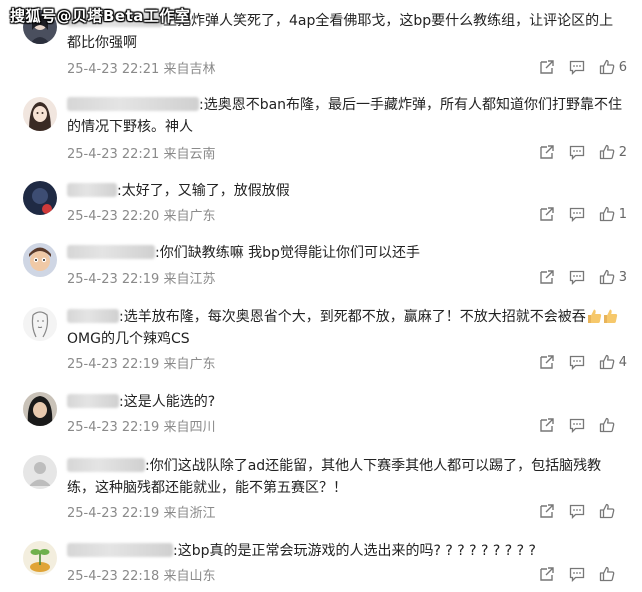 The image size is (642, 592). What do you see at coordinates (40, 472) in the screenshot?
I see `default-avatar-icon` at bounding box center [40, 472].